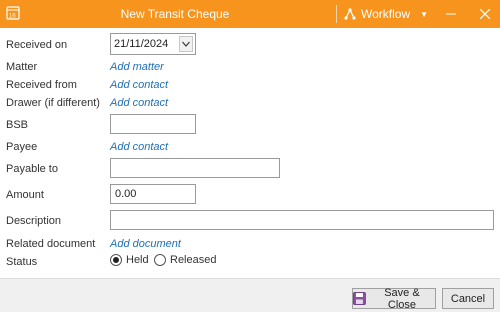 Image resolution: width=500 pixels, height=312 pixels. Describe the element at coordinates (424, 14) in the screenshot. I see `chevron-down-icon: ▼` at that location.